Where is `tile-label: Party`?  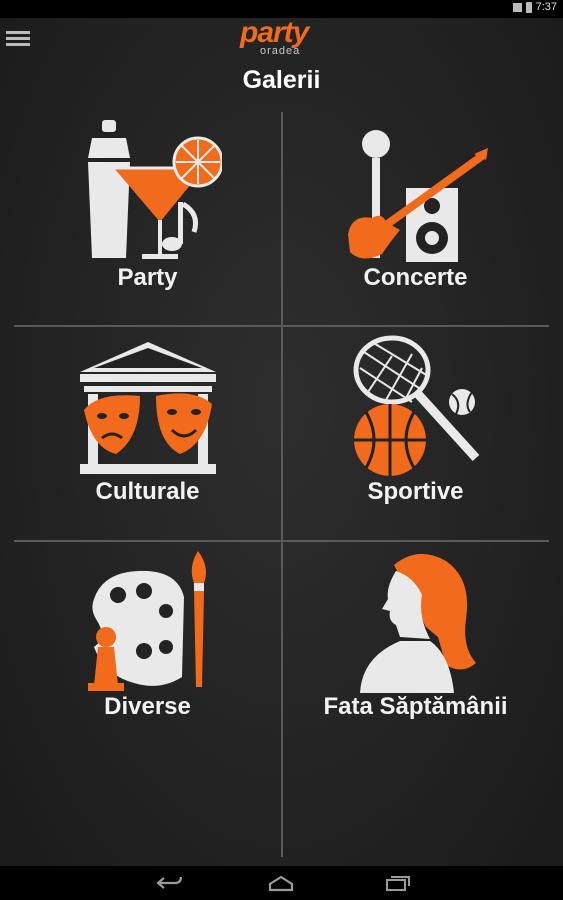 tile-label: Party is located at coordinates (147, 277).